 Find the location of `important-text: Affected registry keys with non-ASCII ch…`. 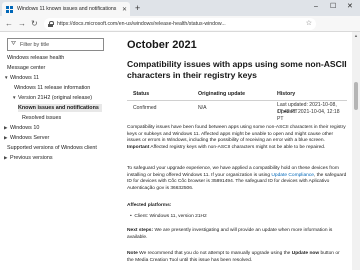

important-text: Affected registry keys with non-ASCII ch… is located at coordinates (237, 147).